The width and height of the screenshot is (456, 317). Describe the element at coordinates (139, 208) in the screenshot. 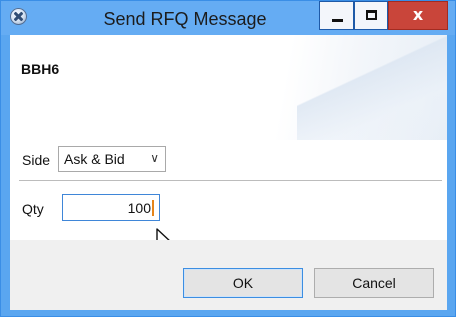

I see `qty-value: 100` at that location.